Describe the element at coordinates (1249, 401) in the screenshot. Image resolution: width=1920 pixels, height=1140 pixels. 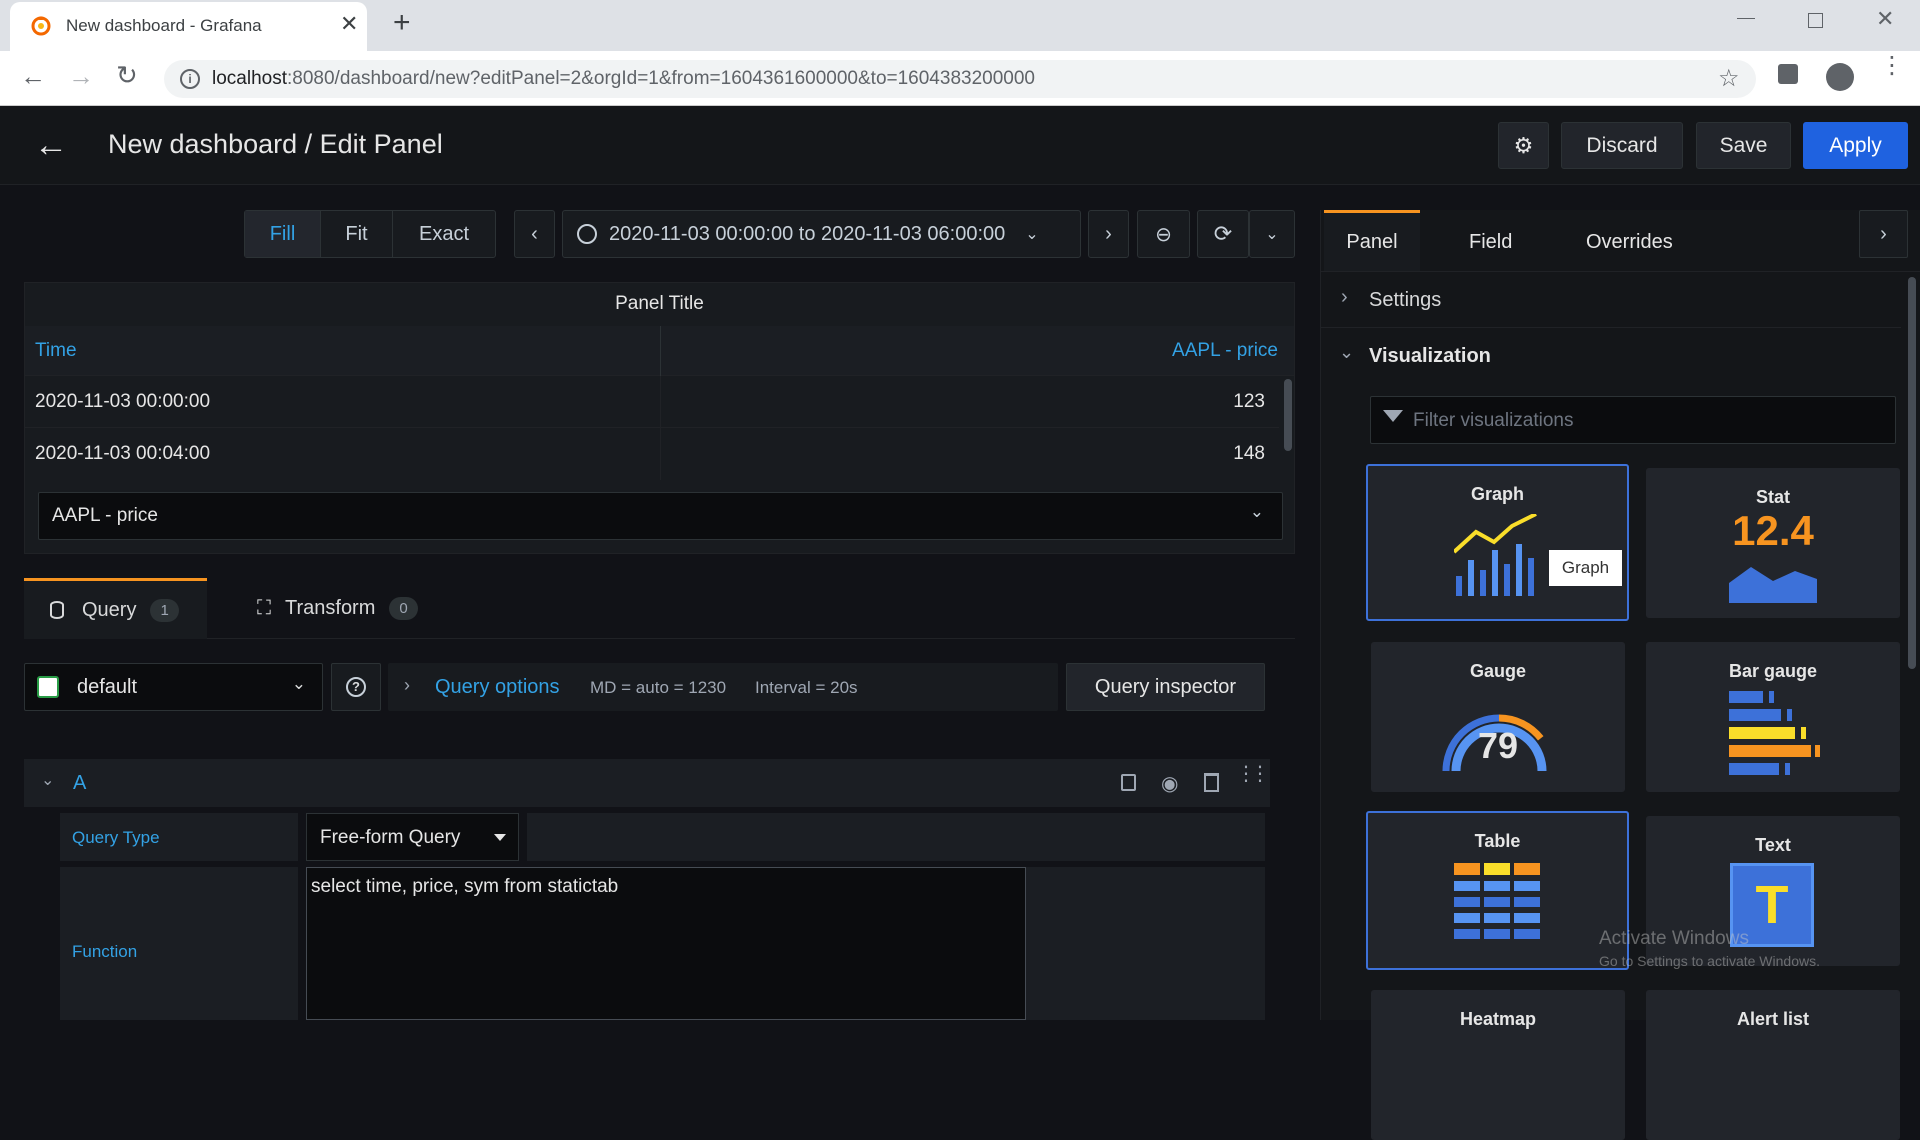
I see `cell-price: 123` at that location.